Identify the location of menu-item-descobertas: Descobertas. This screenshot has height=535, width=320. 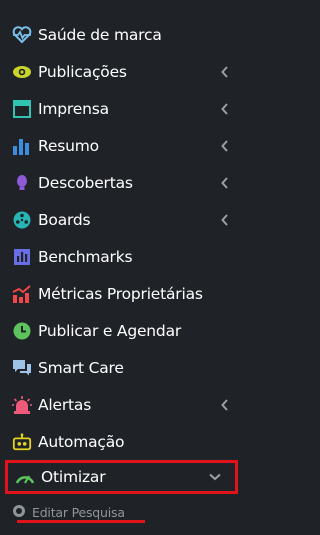
(122, 182).